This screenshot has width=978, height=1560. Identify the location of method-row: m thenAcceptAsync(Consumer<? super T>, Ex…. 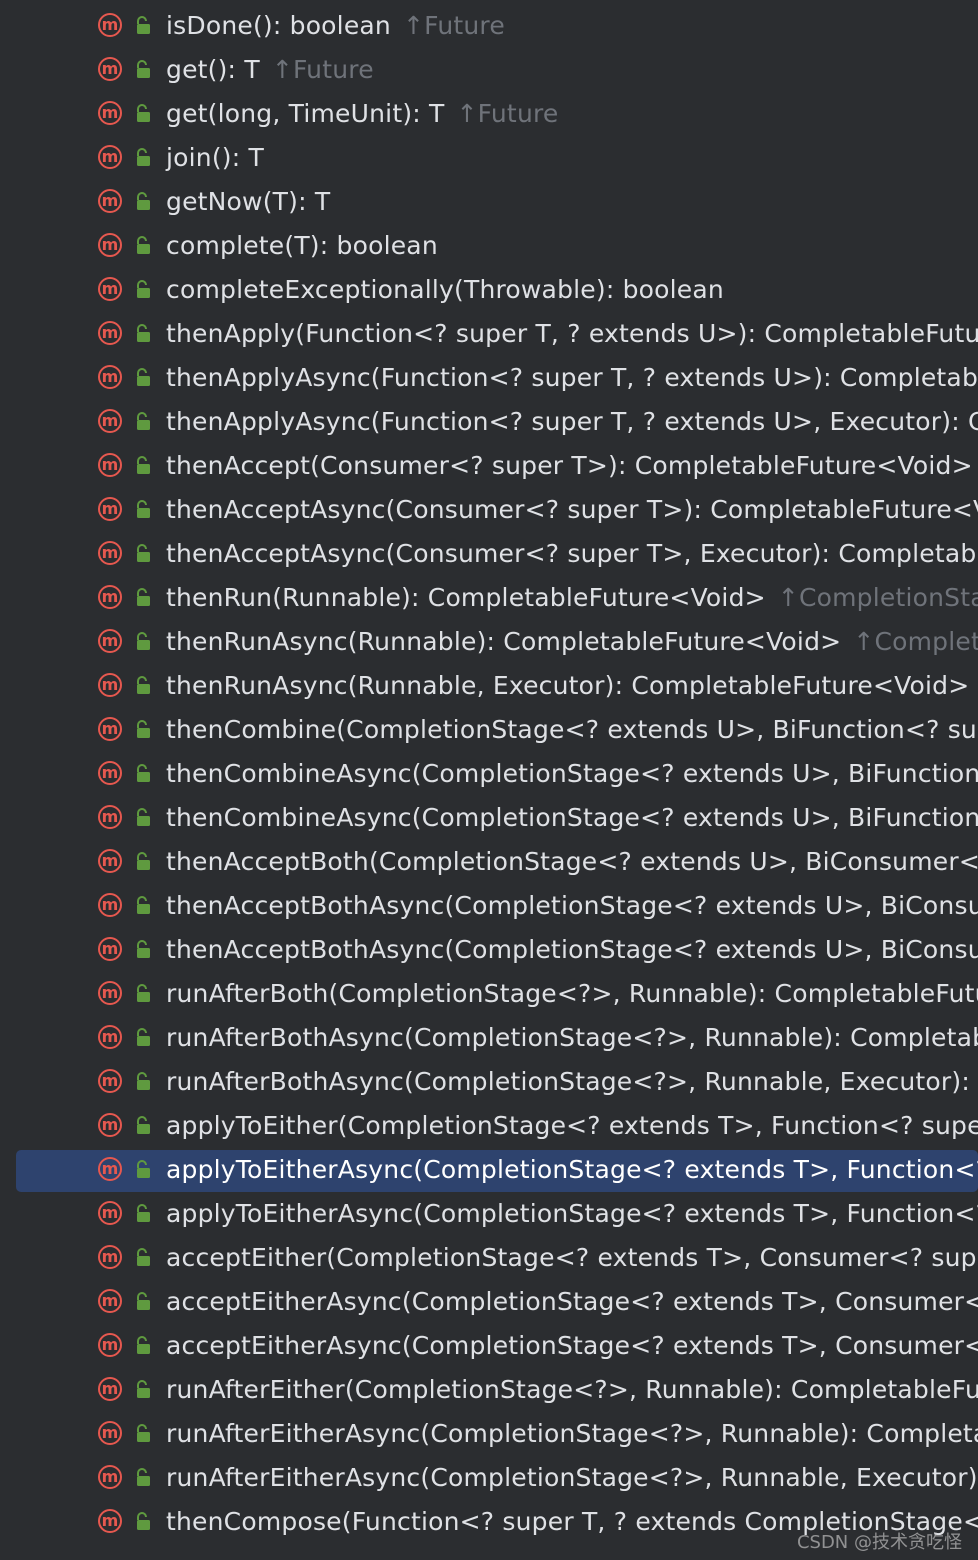
(489, 555).